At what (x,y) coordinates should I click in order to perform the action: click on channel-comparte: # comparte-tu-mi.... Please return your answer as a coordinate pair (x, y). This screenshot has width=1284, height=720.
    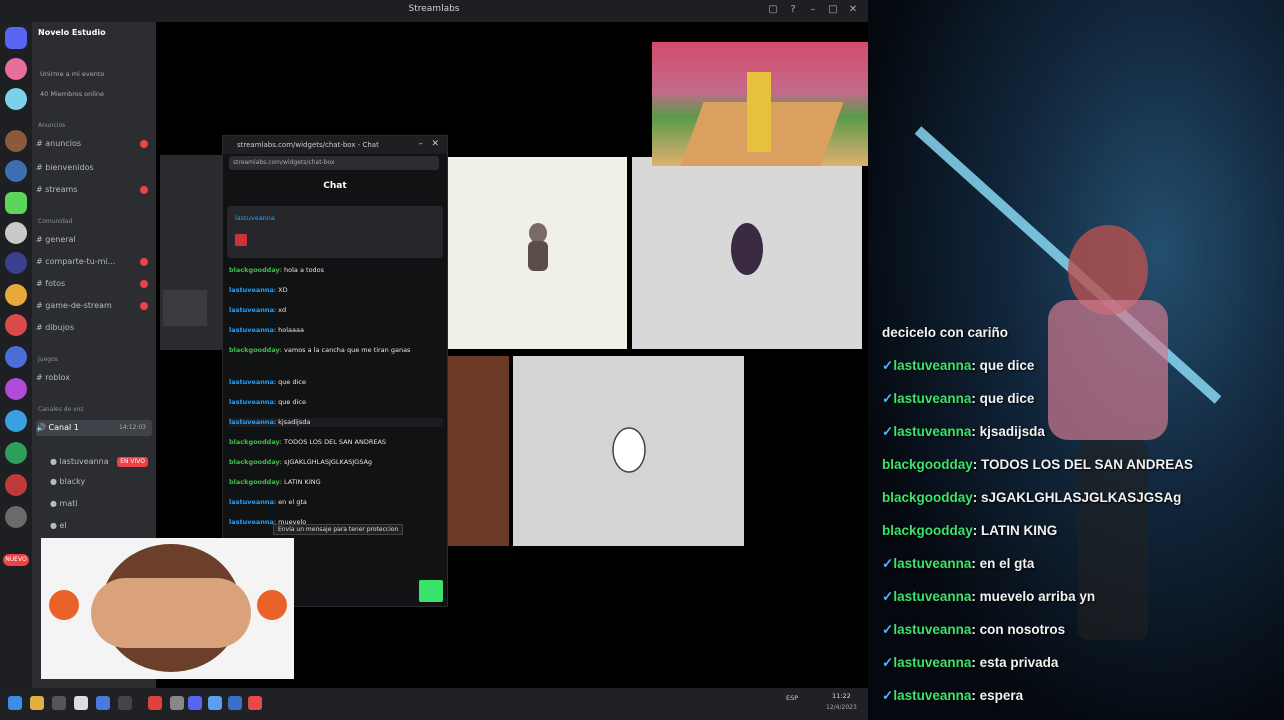
    Looking at the image, I should click on (94, 262).